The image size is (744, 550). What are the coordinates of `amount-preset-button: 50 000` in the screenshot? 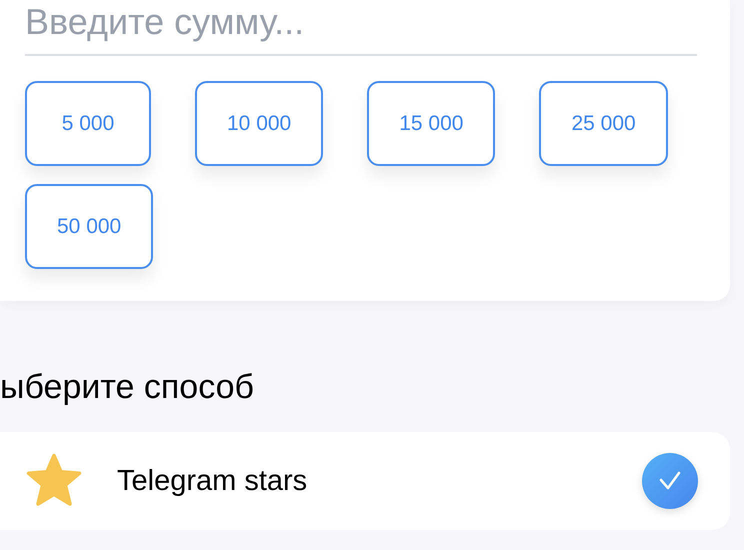 It's located at (89, 226).